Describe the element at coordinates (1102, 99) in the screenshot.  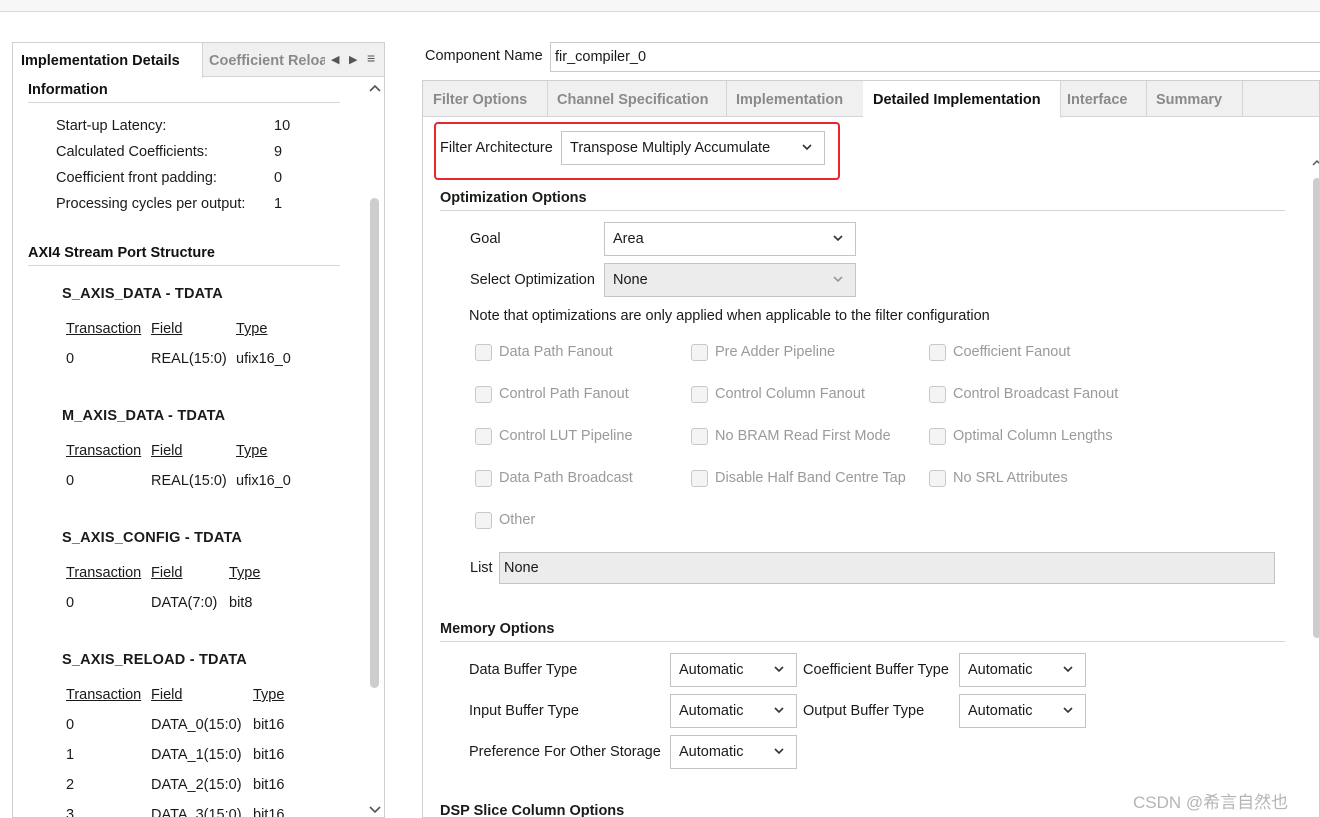
I see `tab-interface: Interface` at that location.